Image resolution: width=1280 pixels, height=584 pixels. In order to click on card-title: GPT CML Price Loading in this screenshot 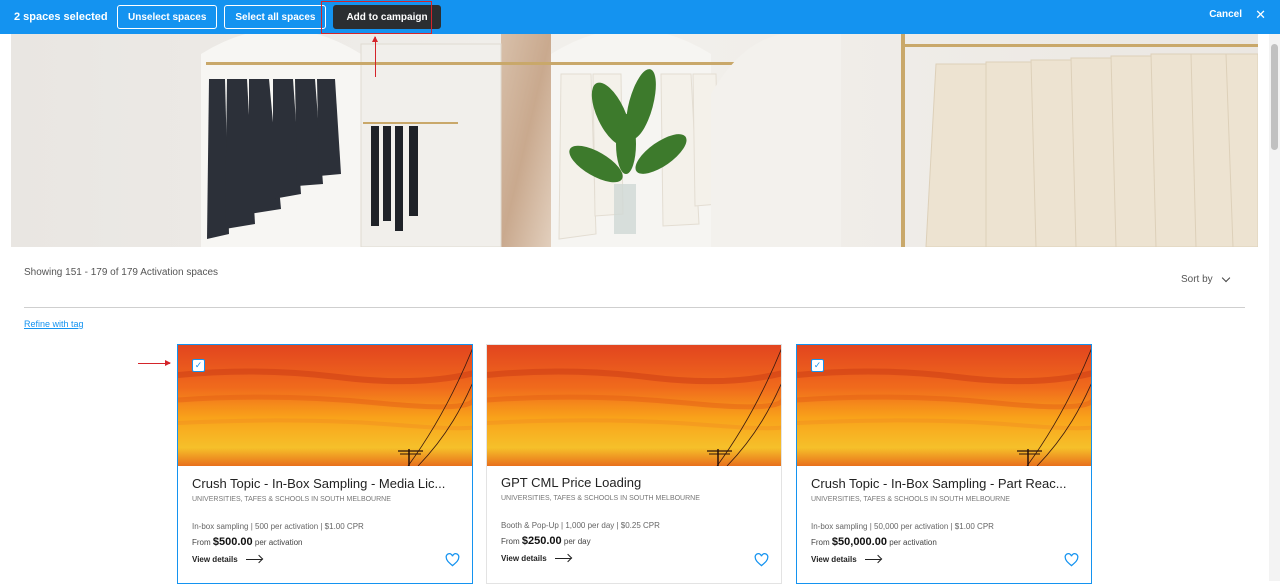, I will do `click(637, 482)`.